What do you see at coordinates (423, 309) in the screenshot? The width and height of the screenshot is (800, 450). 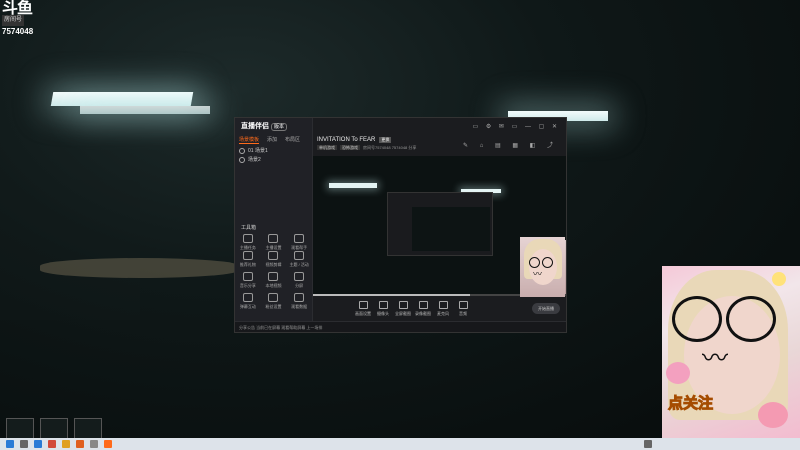 I see `record-button: 录像截图` at bounding box center [423, 309].